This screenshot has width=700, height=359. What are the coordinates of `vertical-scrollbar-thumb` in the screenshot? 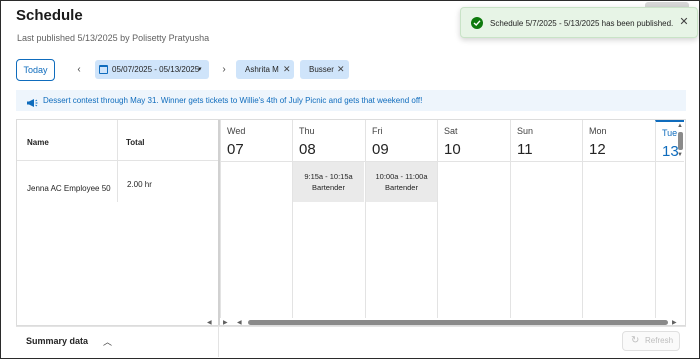 It's located at (680, 141).